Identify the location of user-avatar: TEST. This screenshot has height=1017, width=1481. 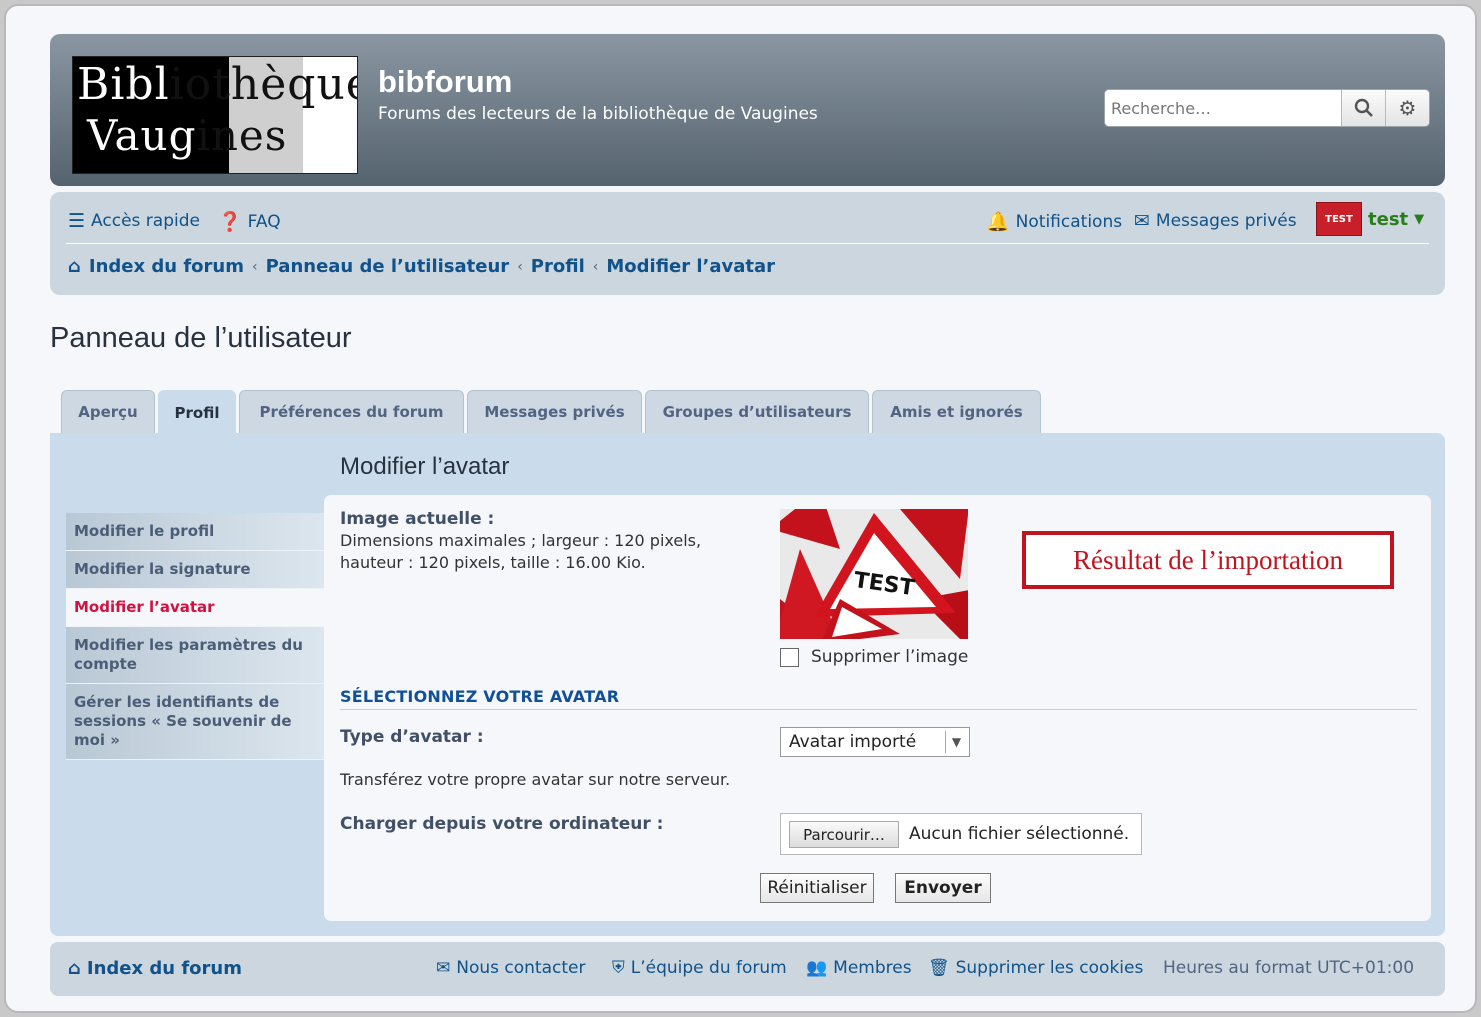
(1339, 219).